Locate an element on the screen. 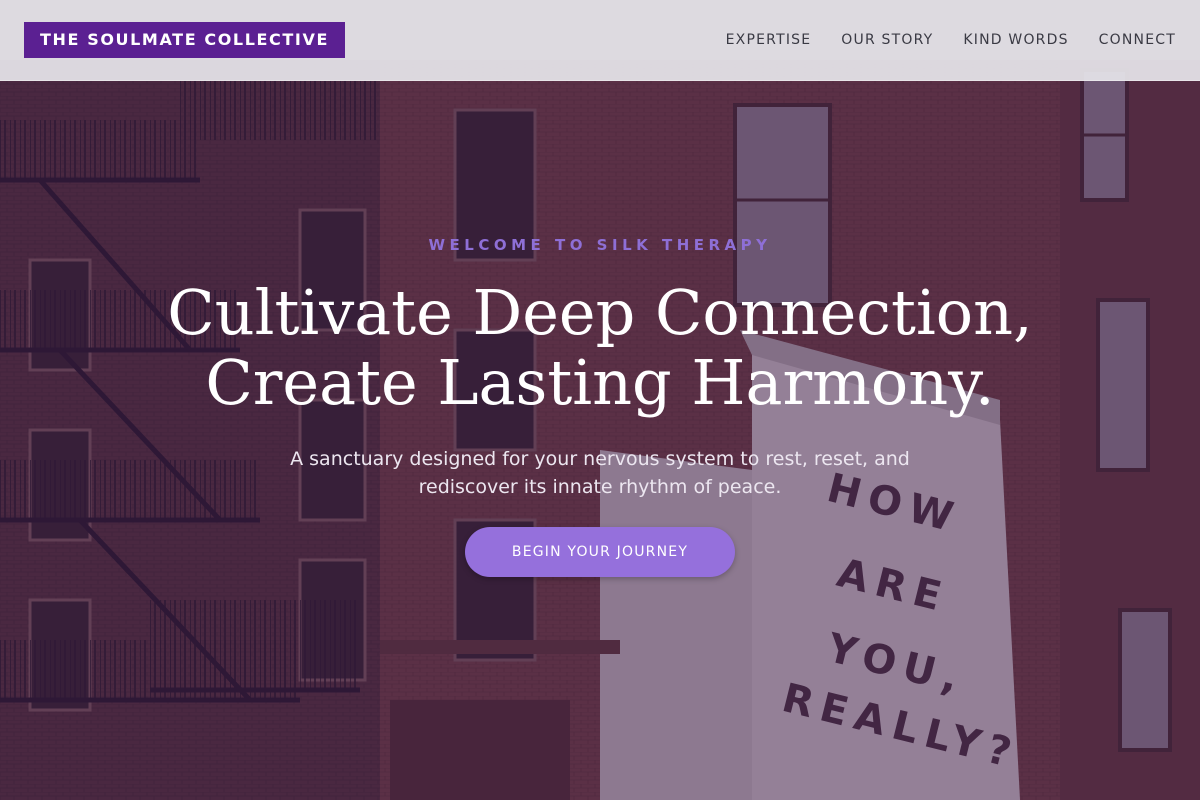 The width and height of the screenshot is (1200, 800). begin-journey-button: BEGIN YOUR JOURNEY is located at coordinates (600, 552).